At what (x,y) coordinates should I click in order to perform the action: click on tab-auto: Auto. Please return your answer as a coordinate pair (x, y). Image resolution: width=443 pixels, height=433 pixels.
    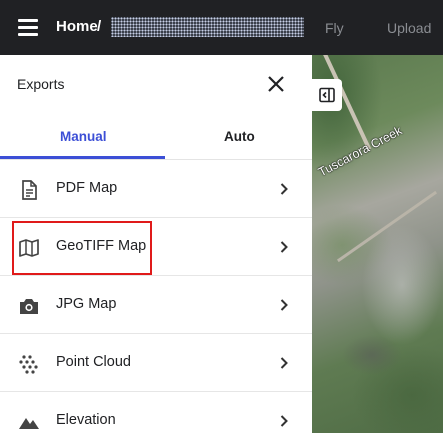
    Looking at the image, I should click on (239, 136).